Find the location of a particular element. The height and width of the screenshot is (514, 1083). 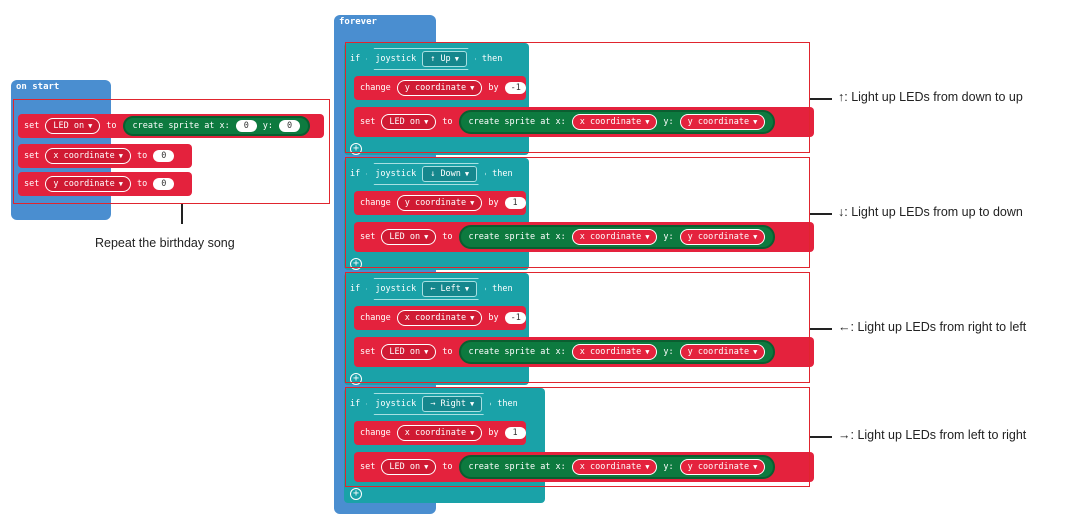

forever-label: forever is located at coordinates (358, 22).